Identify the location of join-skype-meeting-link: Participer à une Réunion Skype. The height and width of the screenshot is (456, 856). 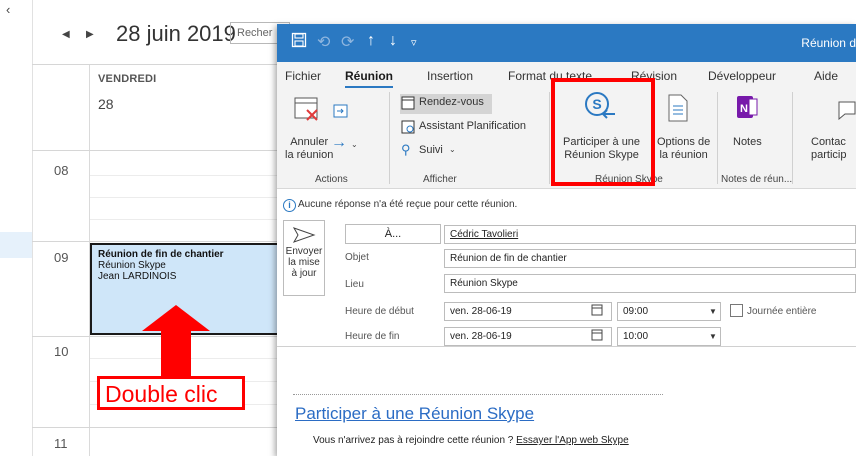
(414, 414).